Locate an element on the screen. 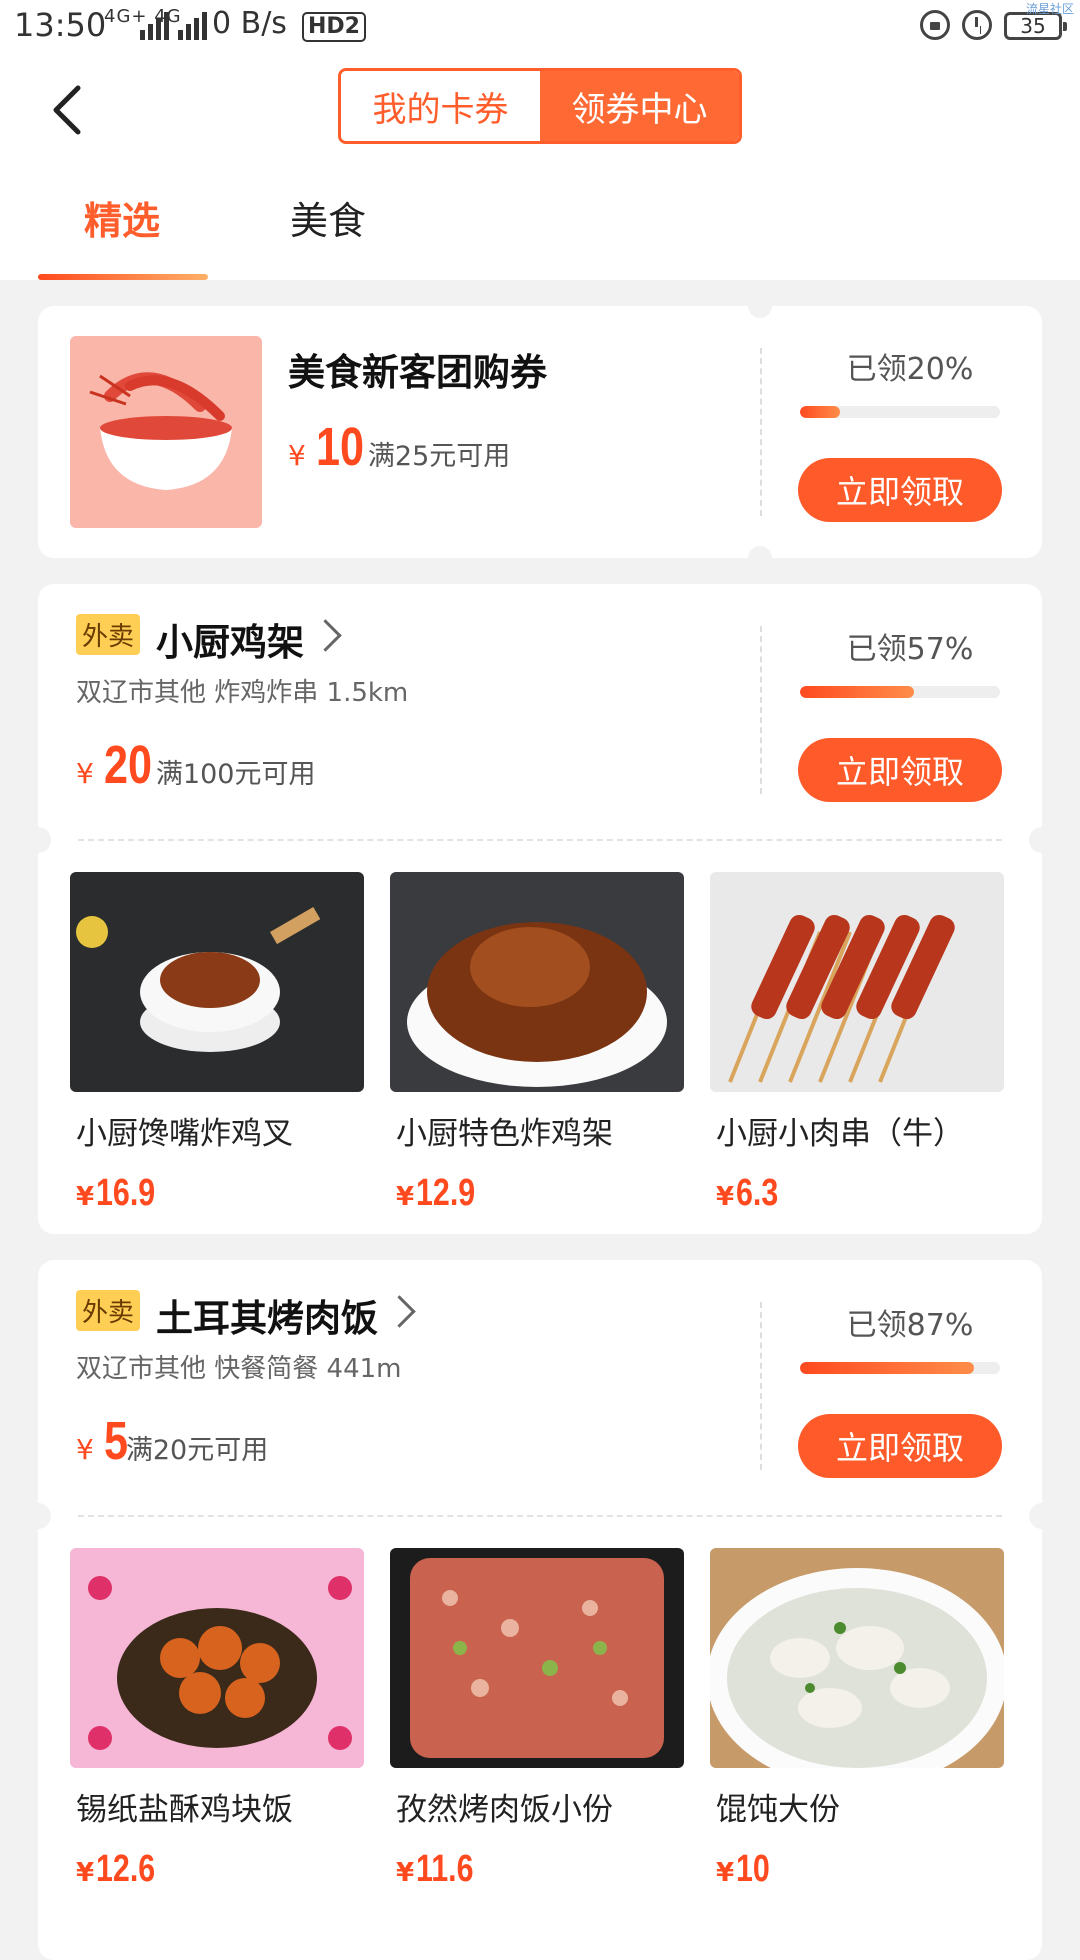 Image resolution: width=1080 pixels, height=1960 pixels. price-value: 6.3 is located at coordinates (757, 1193).